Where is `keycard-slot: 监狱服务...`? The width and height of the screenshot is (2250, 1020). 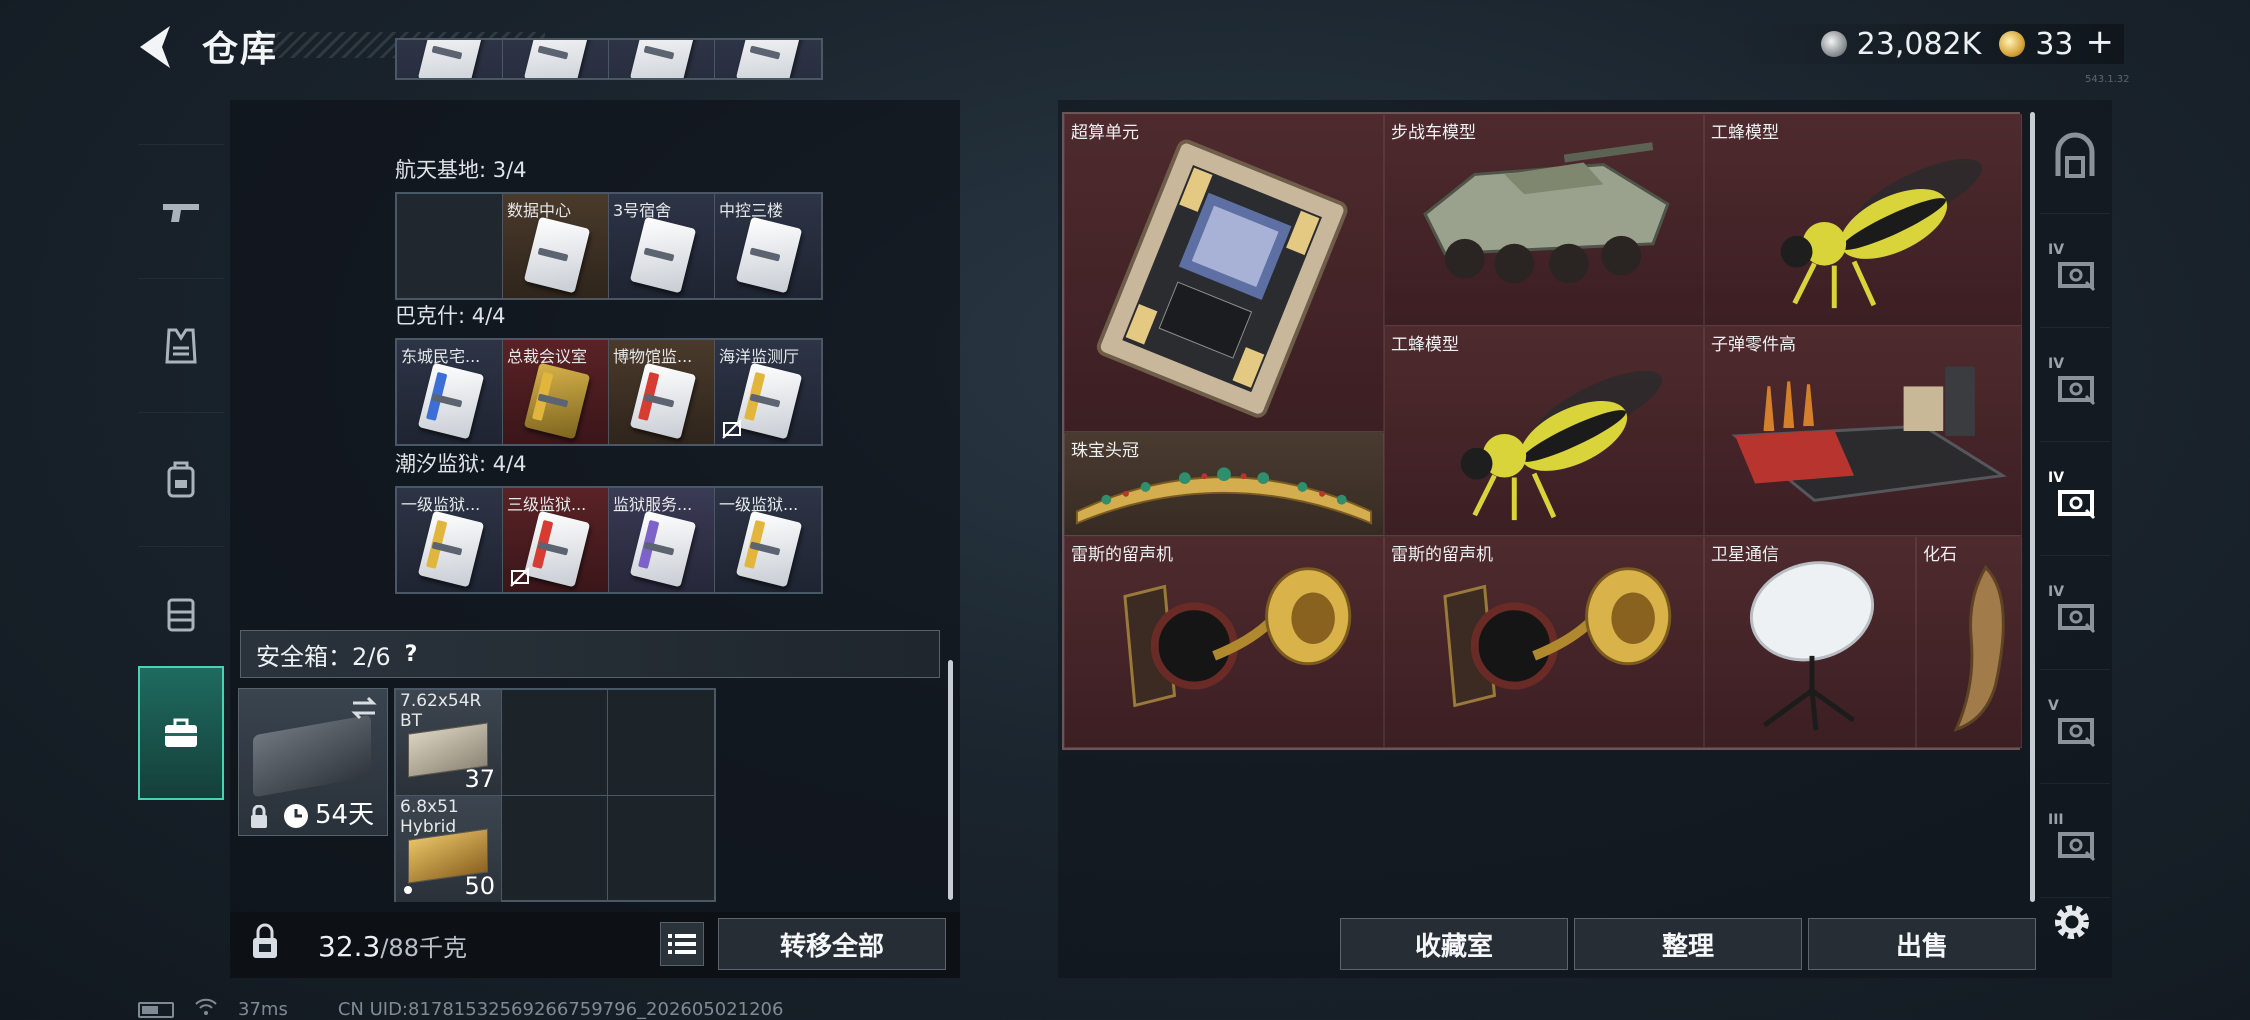 keycard-slot: 监狱服务... is located at coordinates (662, 540).